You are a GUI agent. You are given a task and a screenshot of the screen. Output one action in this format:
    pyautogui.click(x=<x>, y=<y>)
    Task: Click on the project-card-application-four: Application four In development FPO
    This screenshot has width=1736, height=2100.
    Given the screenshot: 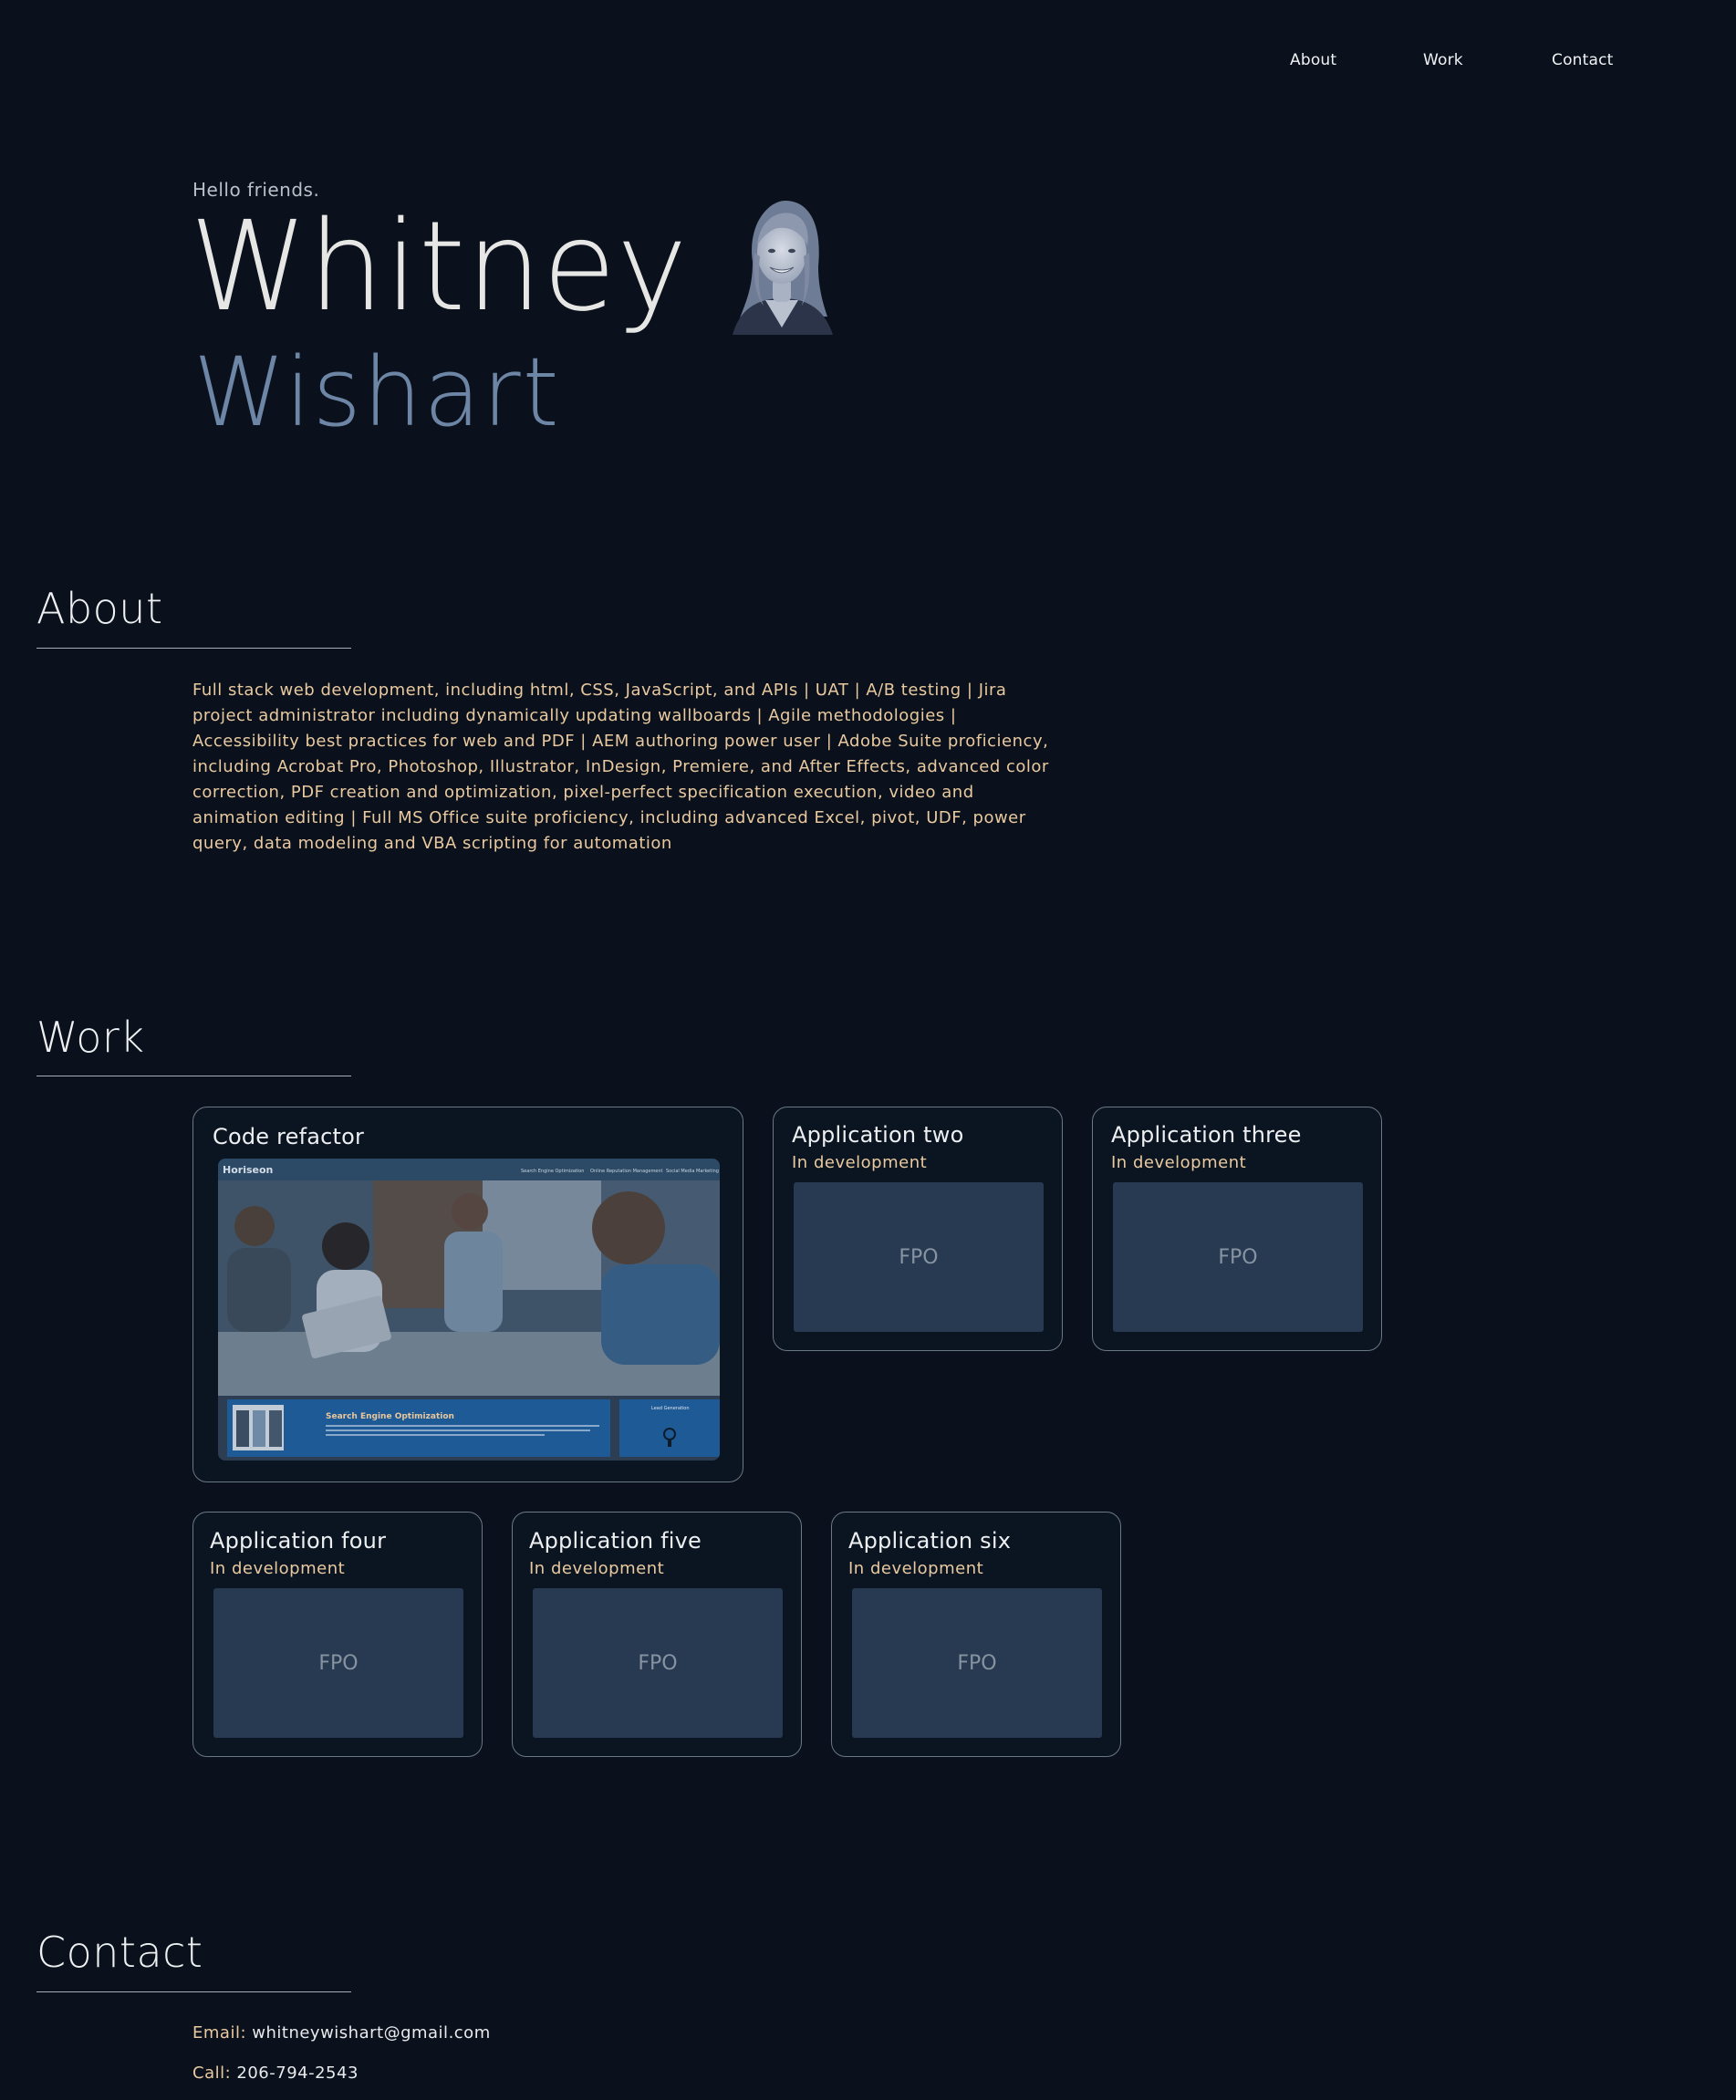 What is the action you would take?
    pyautogui.click(x=337, y=1634)
    